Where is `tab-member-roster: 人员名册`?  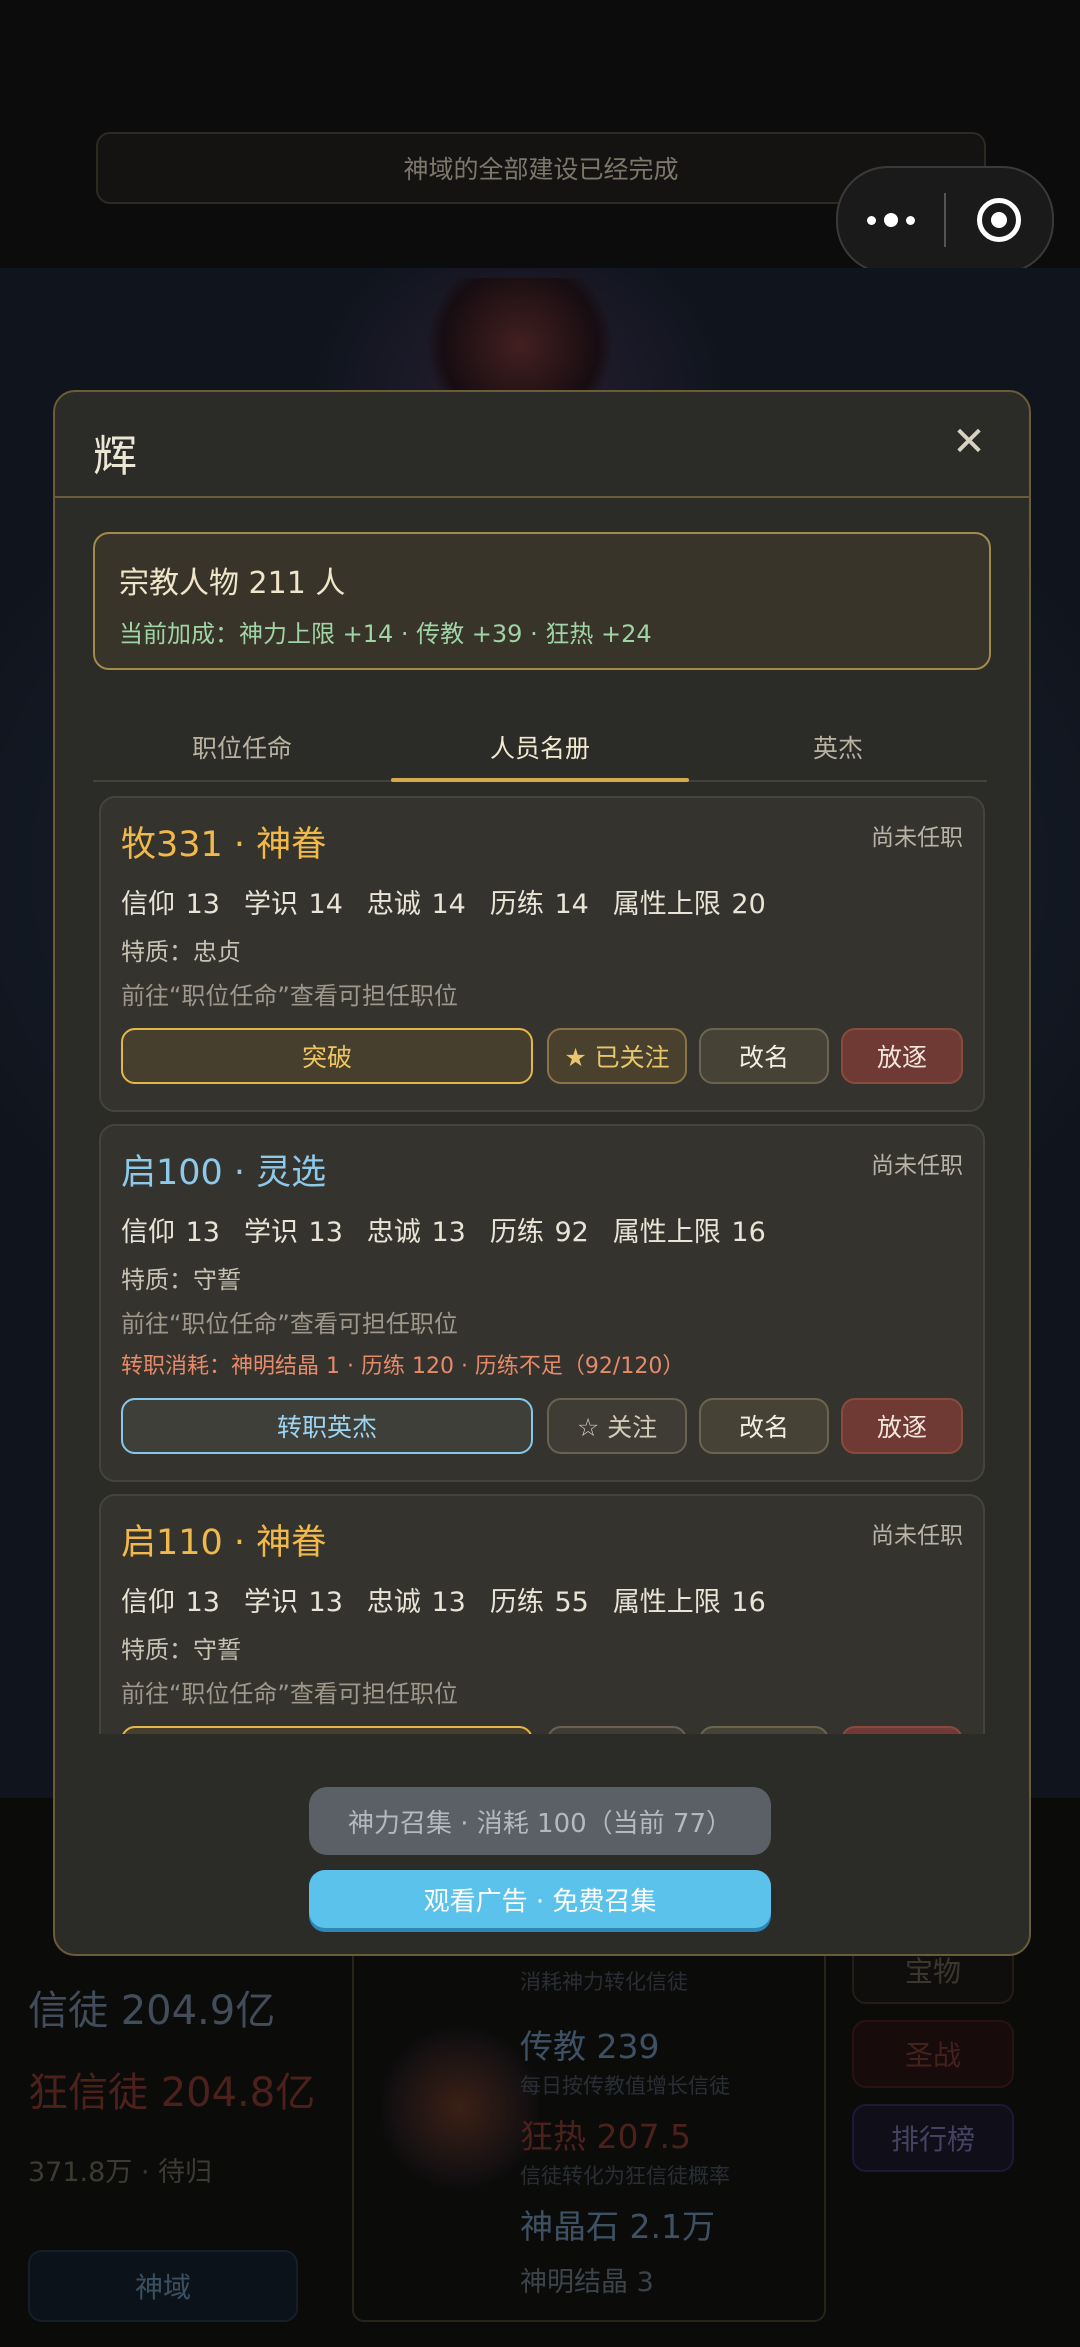
tab-member-roster: 人员名册 is located at coordinates (540, 748).